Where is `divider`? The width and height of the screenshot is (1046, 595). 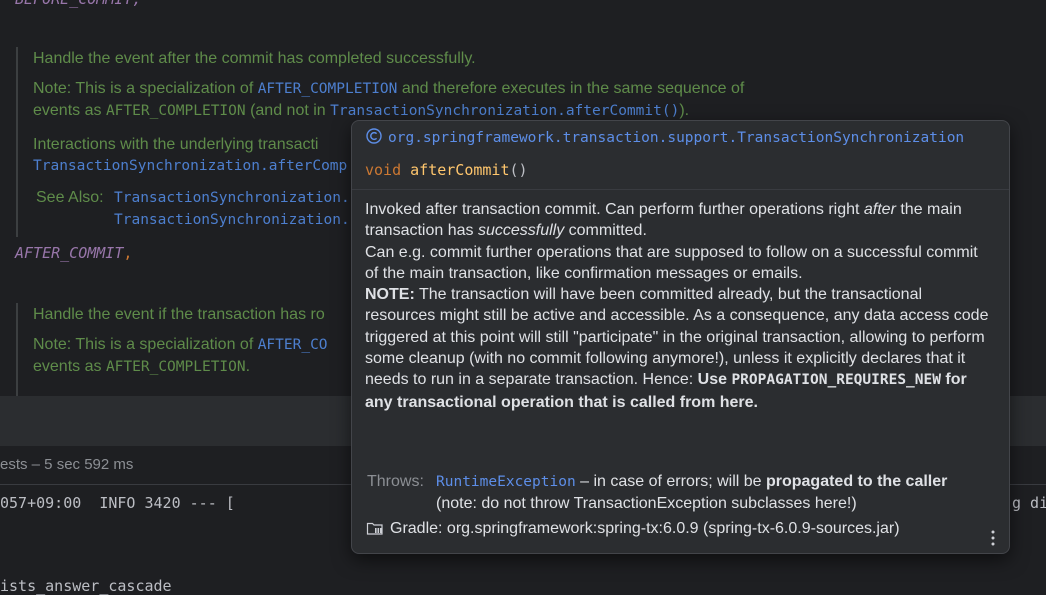 divider is located at coordinates (680, 189).